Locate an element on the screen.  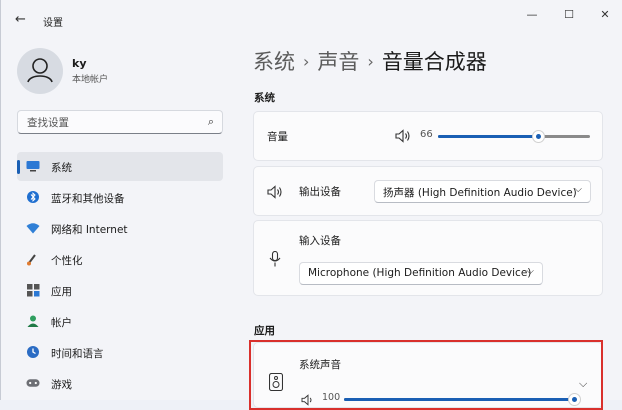
close-button: ✕ is located at coordinates (605, 16).